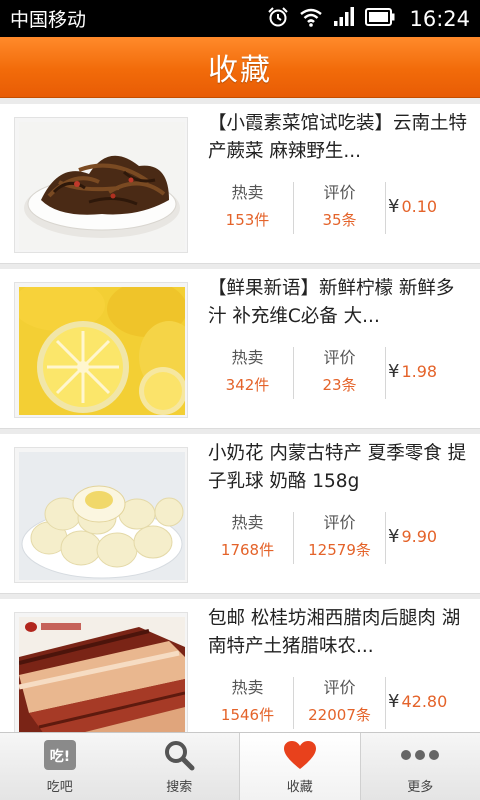 The image size is (480, 800). I want to click on heart-icon, so click(300, 755).